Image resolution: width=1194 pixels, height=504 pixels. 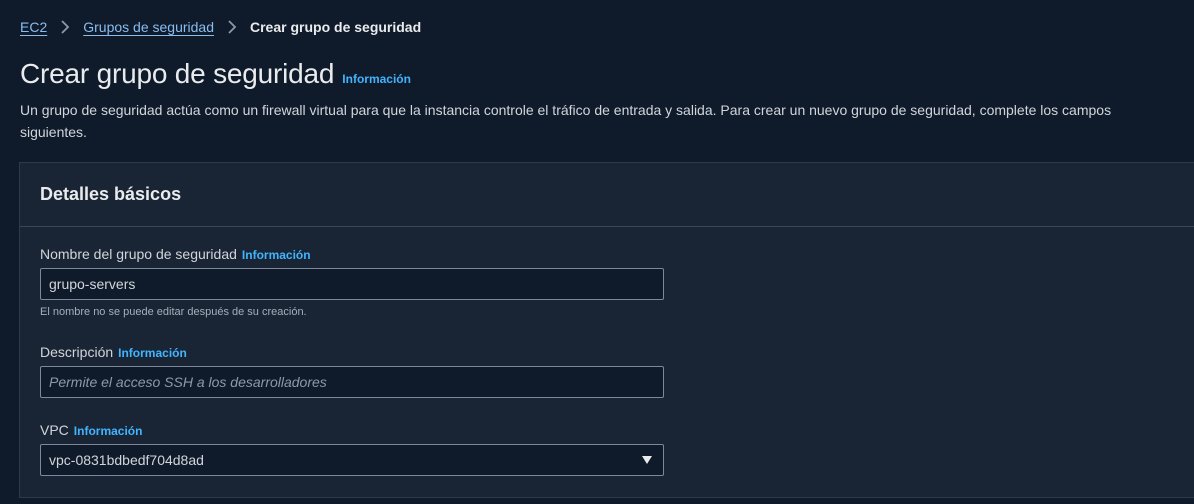 What do you see at coordinates (33, 27) in the screenshot?
I see `breadcrumb-ec2-link: EC2` at bounding box center [33, 27].